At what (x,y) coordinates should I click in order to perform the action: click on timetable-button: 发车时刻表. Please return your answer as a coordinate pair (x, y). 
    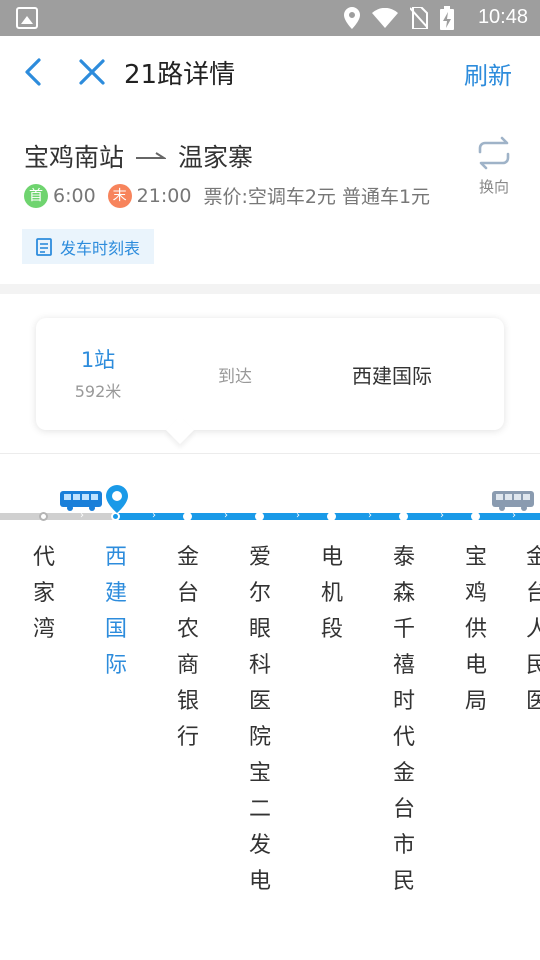
    Looking at the image, I should click on (88, 246).